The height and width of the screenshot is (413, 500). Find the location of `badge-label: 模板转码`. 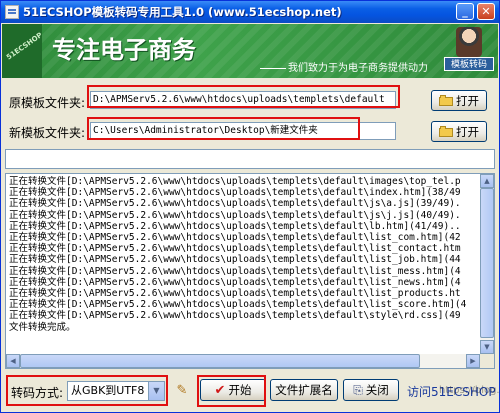

badge-label: 模板转码 is located at coordinates (469, 64).